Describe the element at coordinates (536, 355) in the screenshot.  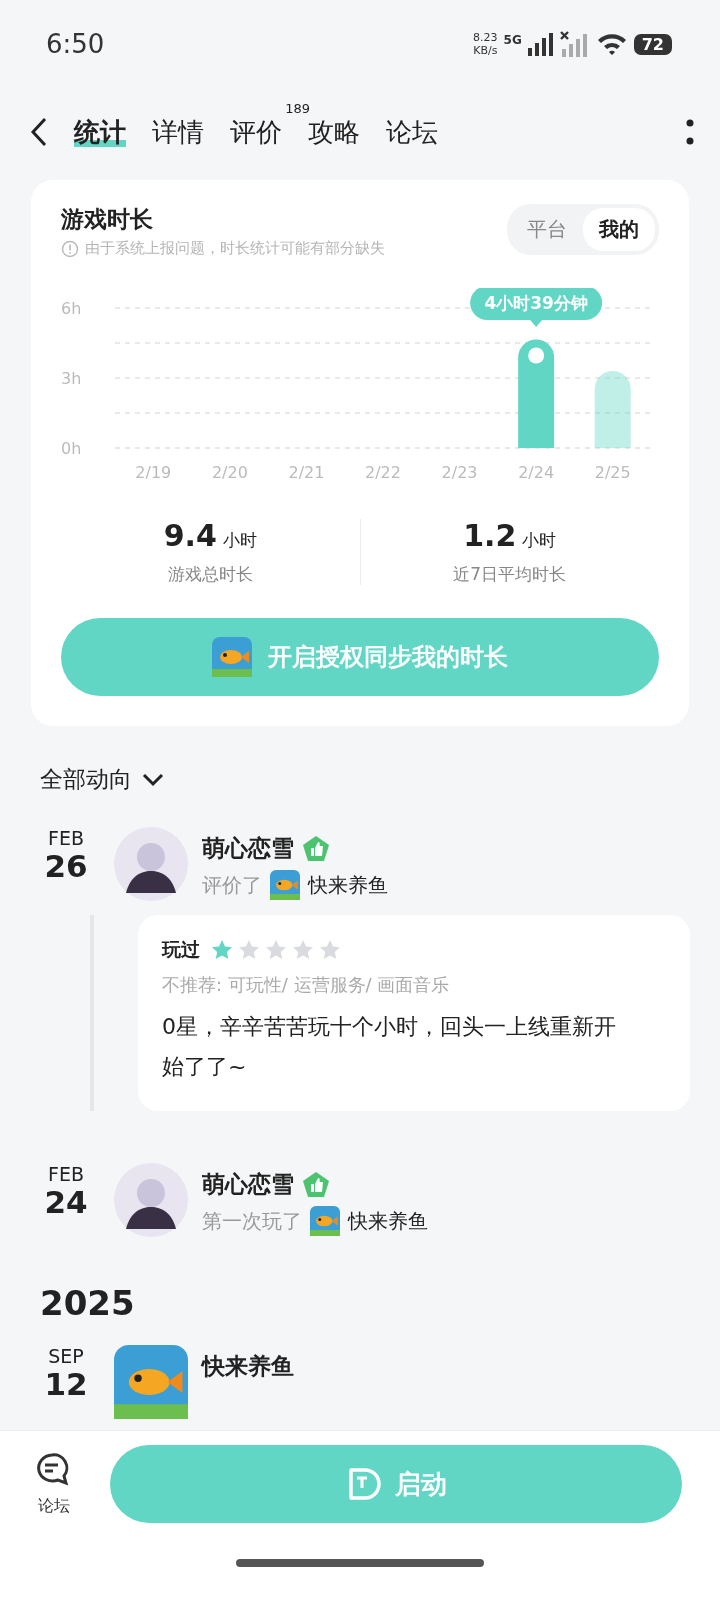
I see `point-marker` at that location.